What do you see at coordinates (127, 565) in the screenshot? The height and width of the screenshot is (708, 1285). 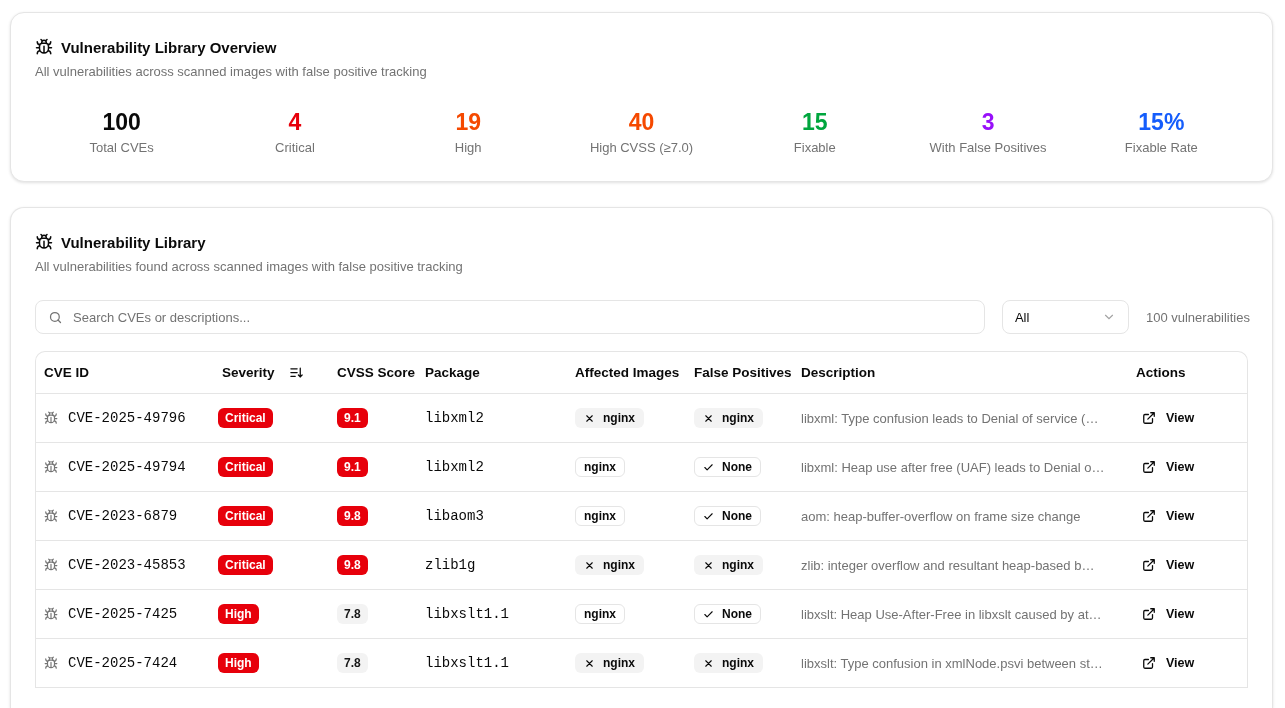 I see `cve-id: CVE-2023-45853` at bounding box center [127, 565].